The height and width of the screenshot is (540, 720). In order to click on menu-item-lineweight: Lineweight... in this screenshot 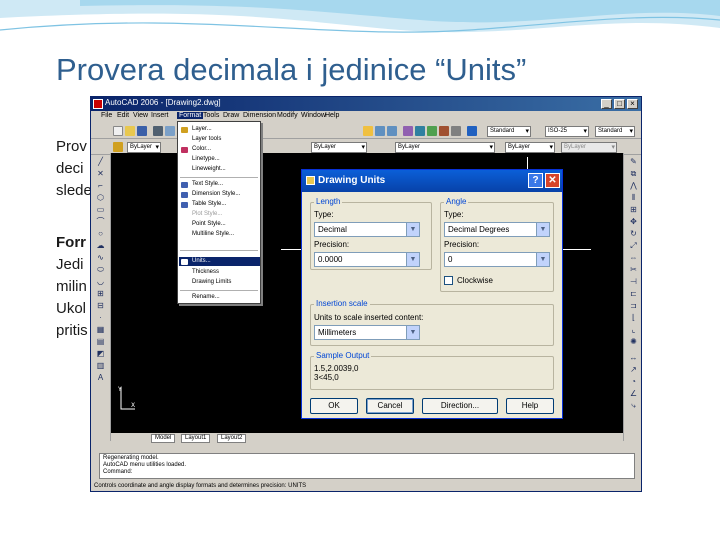, I will do `click(209, 169)`.